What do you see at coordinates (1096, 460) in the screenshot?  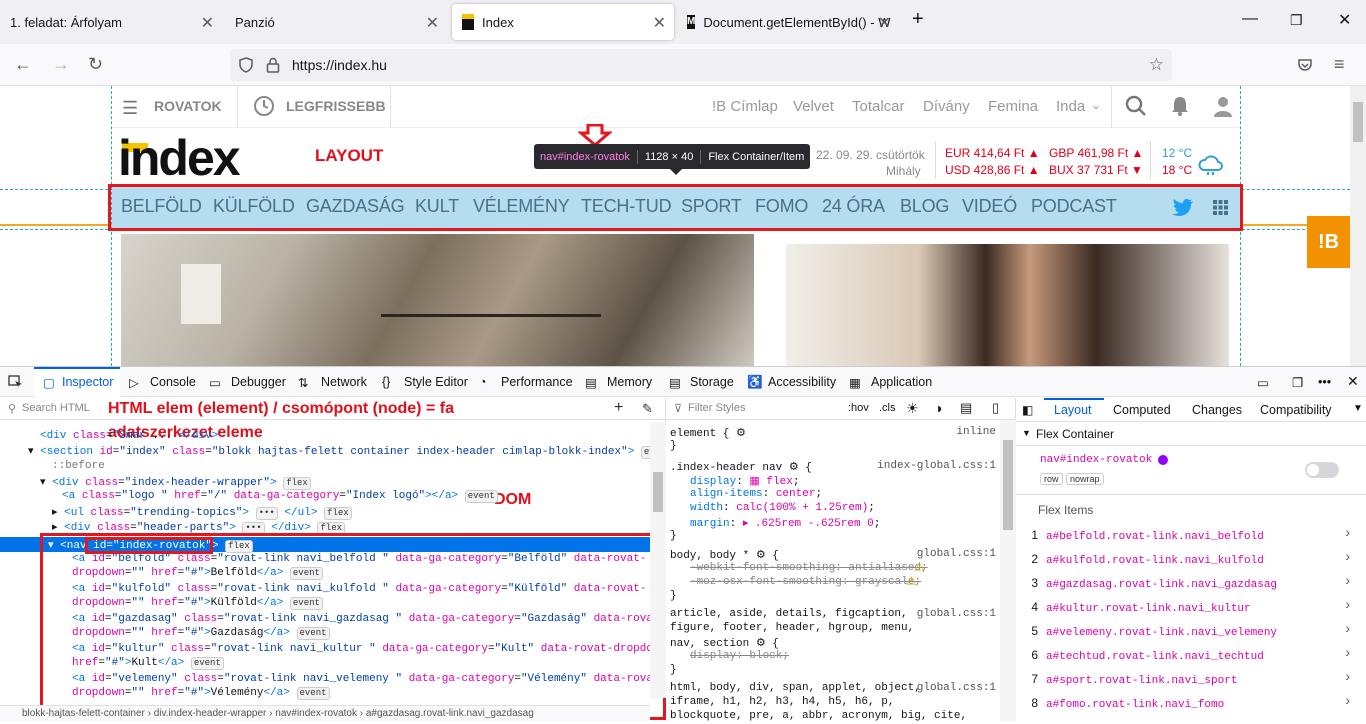 I see `flex-container-selector: nav#index-rovatok` at bounding box center [1096, 460].